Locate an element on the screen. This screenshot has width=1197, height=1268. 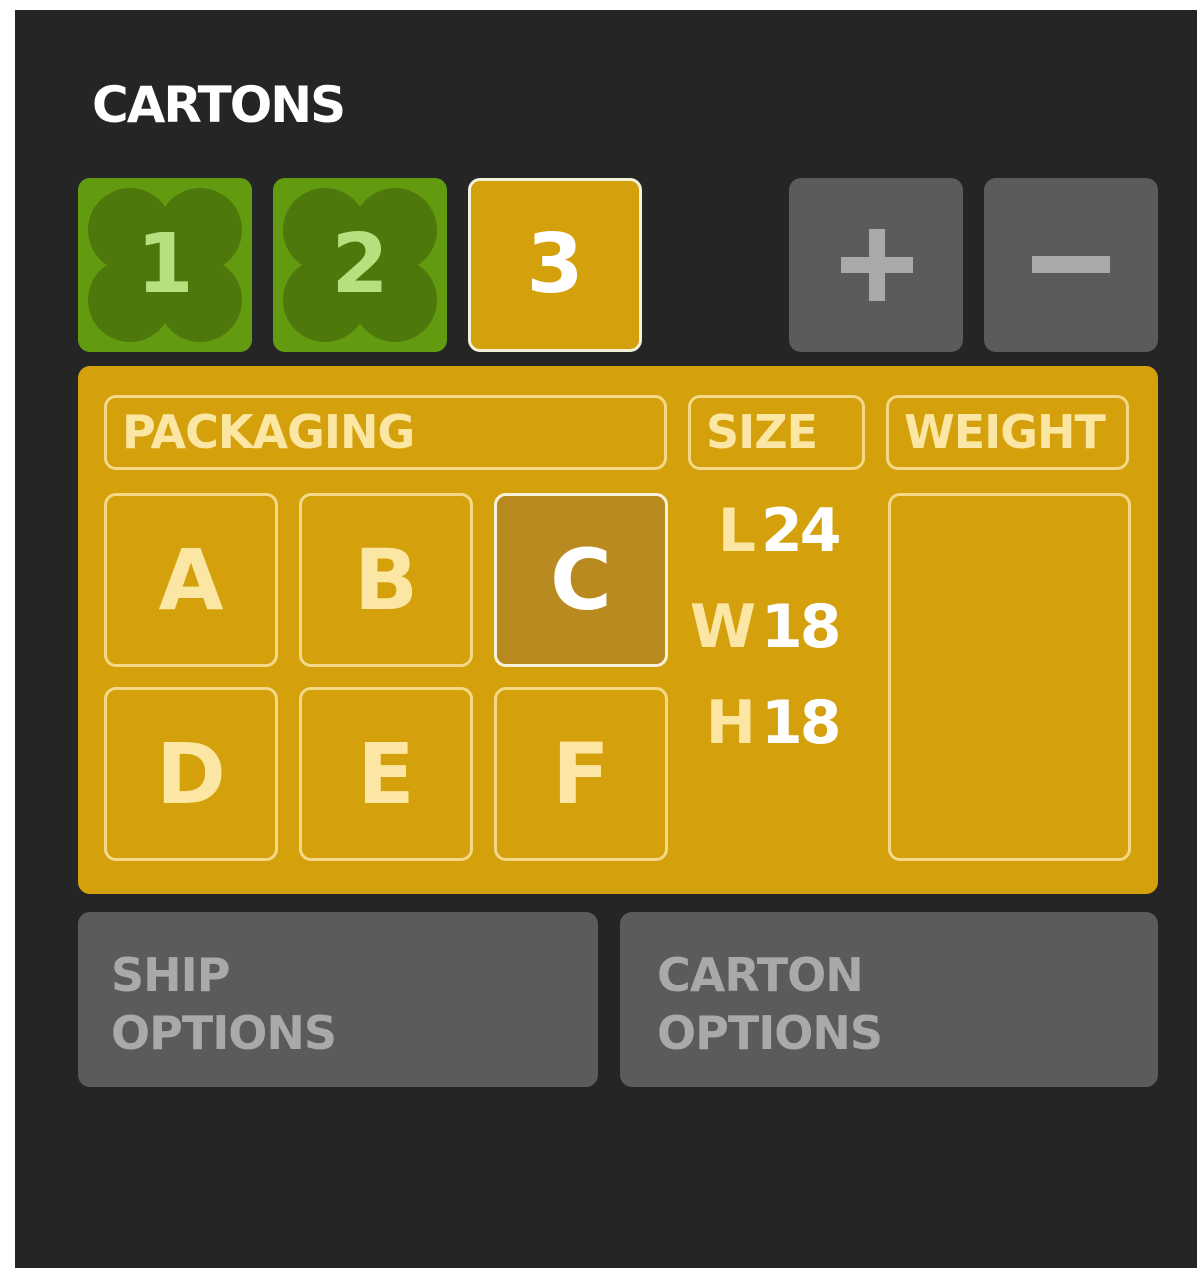
size-height-row: H 18 is located at coordinates (757, 723).